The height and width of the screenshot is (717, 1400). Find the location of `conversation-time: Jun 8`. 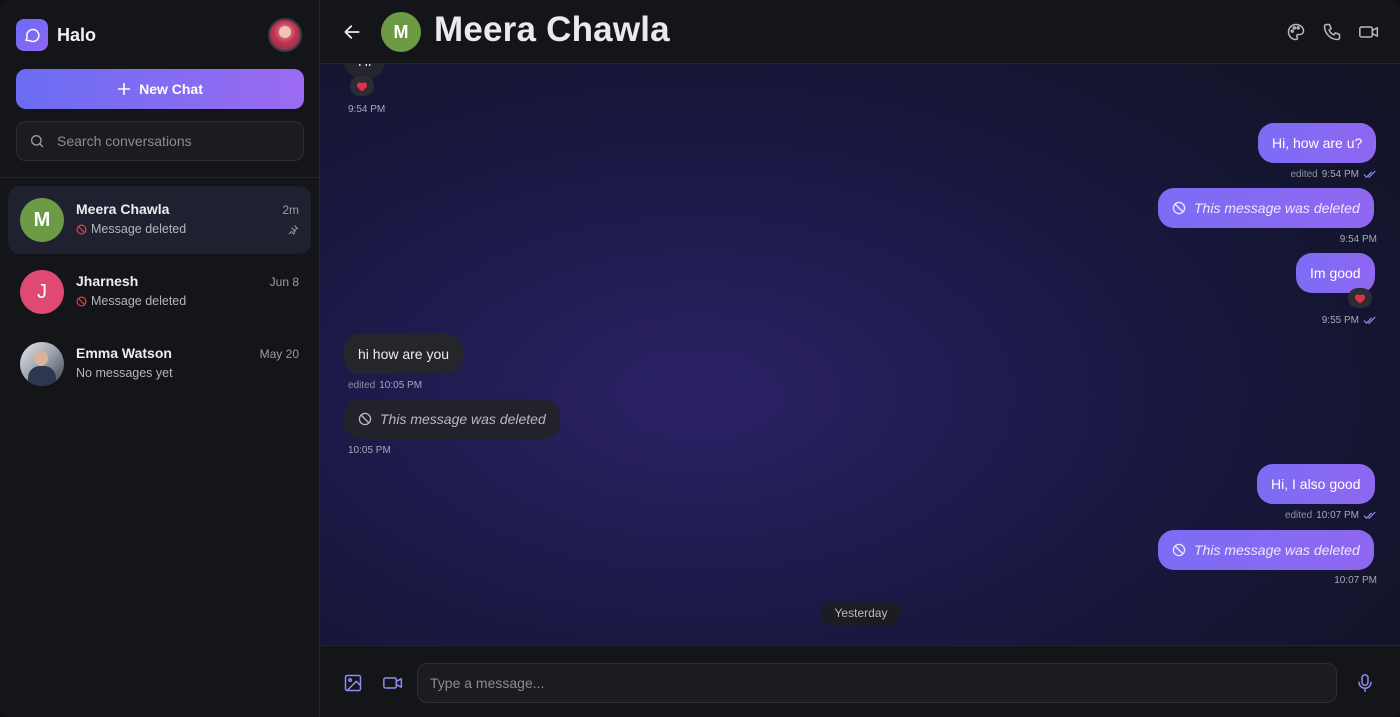

conversation-time: Jun 8 is located at coordinates (284, 282).